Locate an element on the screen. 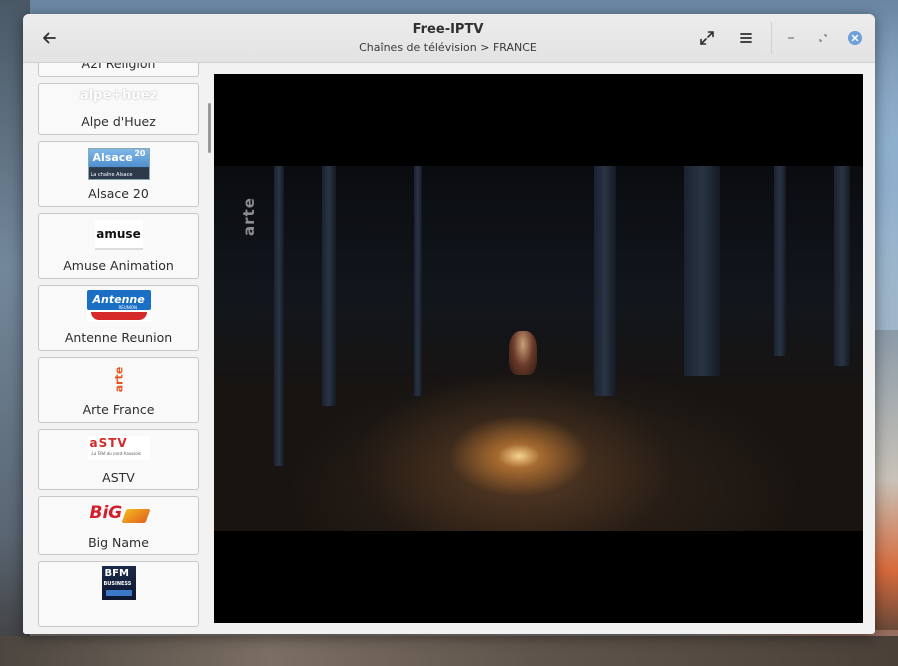 Image resolution: width=898 pixels, height=666 pixels. channel-logo: alpe+huez is located at coordinates (118, 95).